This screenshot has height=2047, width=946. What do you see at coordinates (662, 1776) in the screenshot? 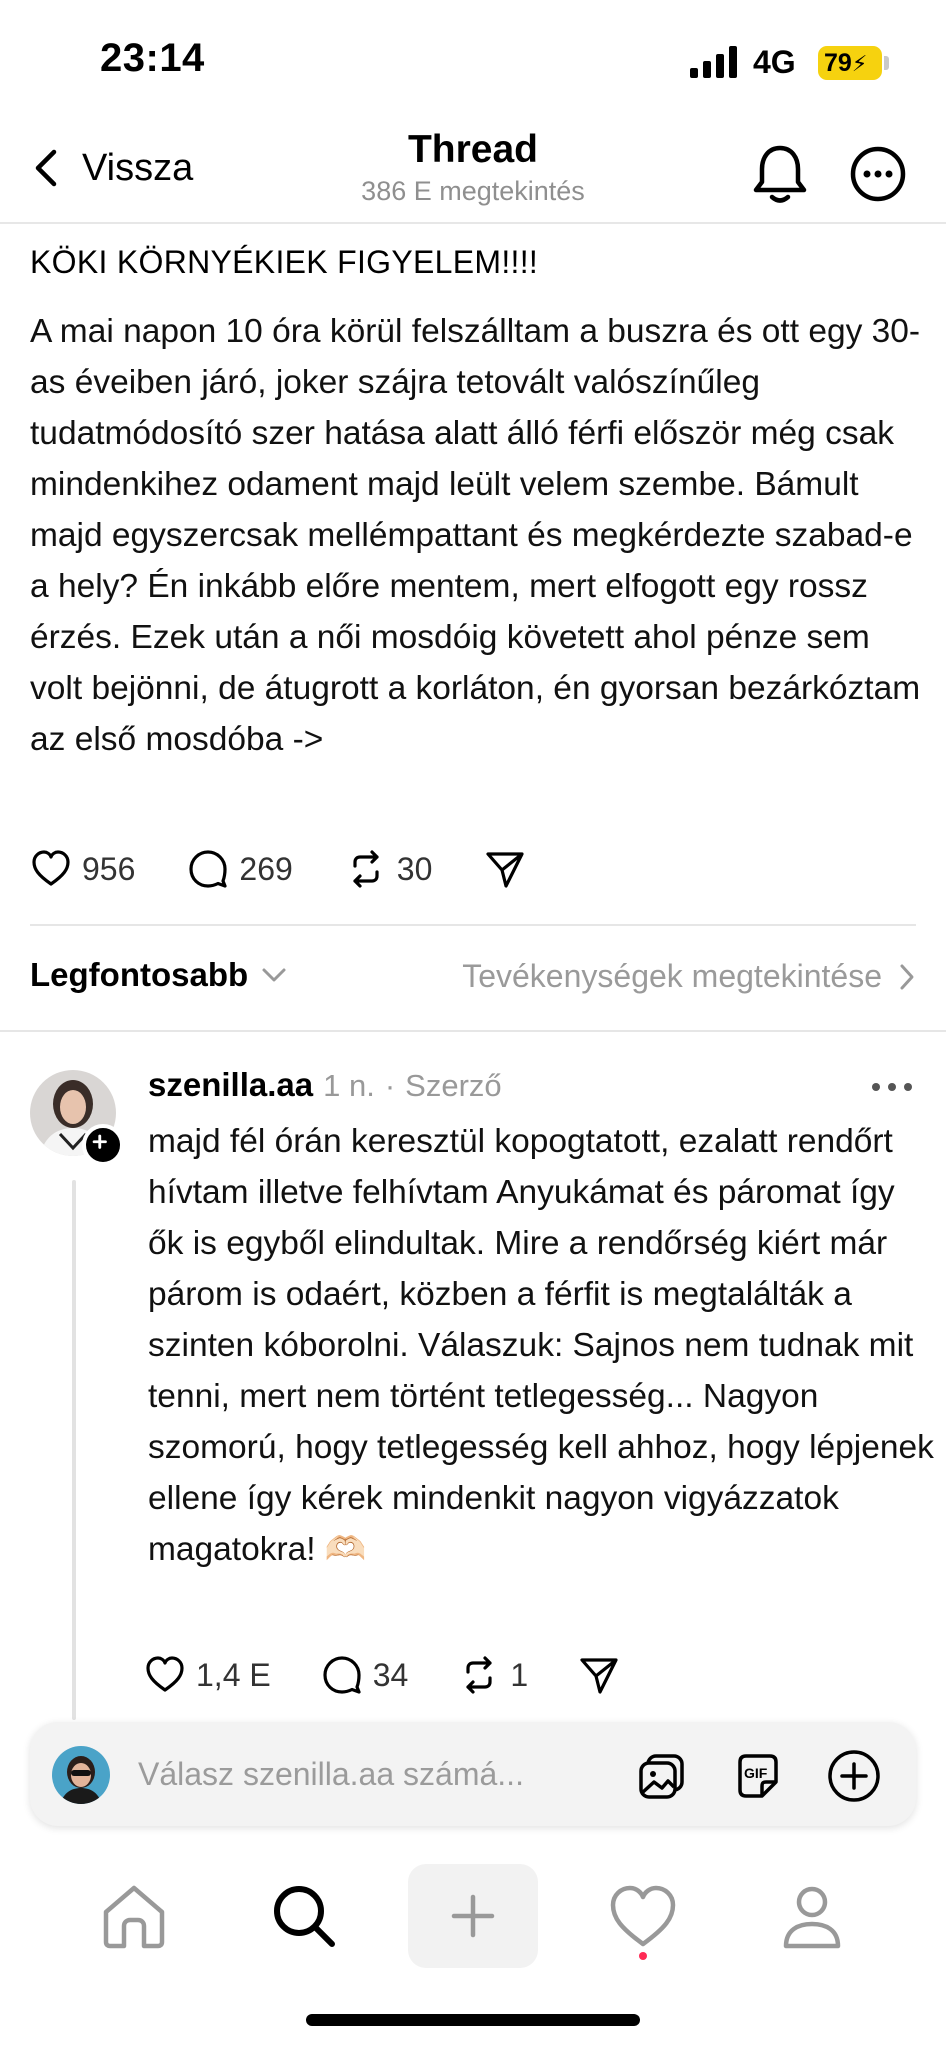
I see `image-icon` at bounding box center [662, 1776].